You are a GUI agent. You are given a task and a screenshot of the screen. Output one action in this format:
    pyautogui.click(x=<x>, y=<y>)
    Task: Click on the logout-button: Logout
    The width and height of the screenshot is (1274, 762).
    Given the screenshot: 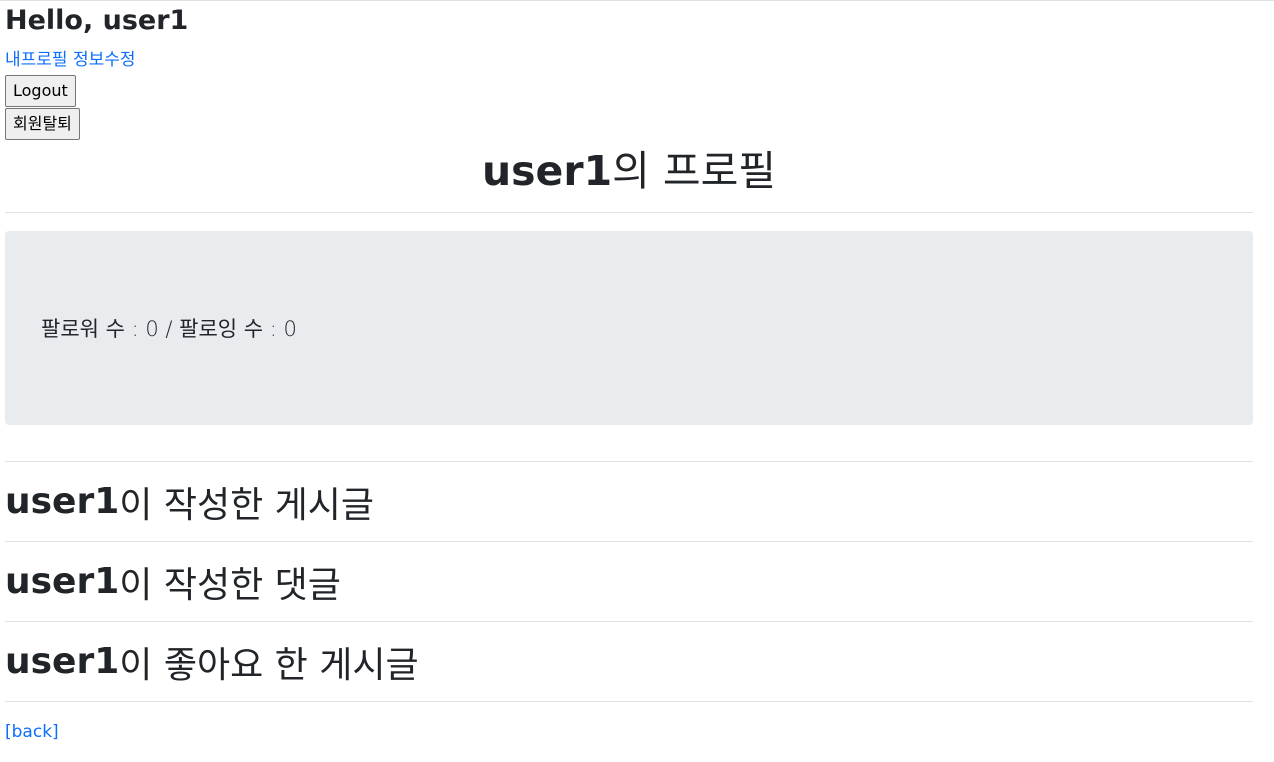 What is the action you would take?
    pyautogui.click(x=40, y=91)
    